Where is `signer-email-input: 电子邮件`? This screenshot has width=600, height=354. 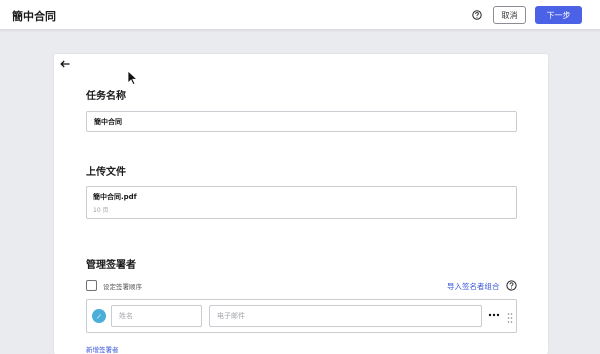 signer-email-input: 电子邮件 is located at coordinates (345, 316).